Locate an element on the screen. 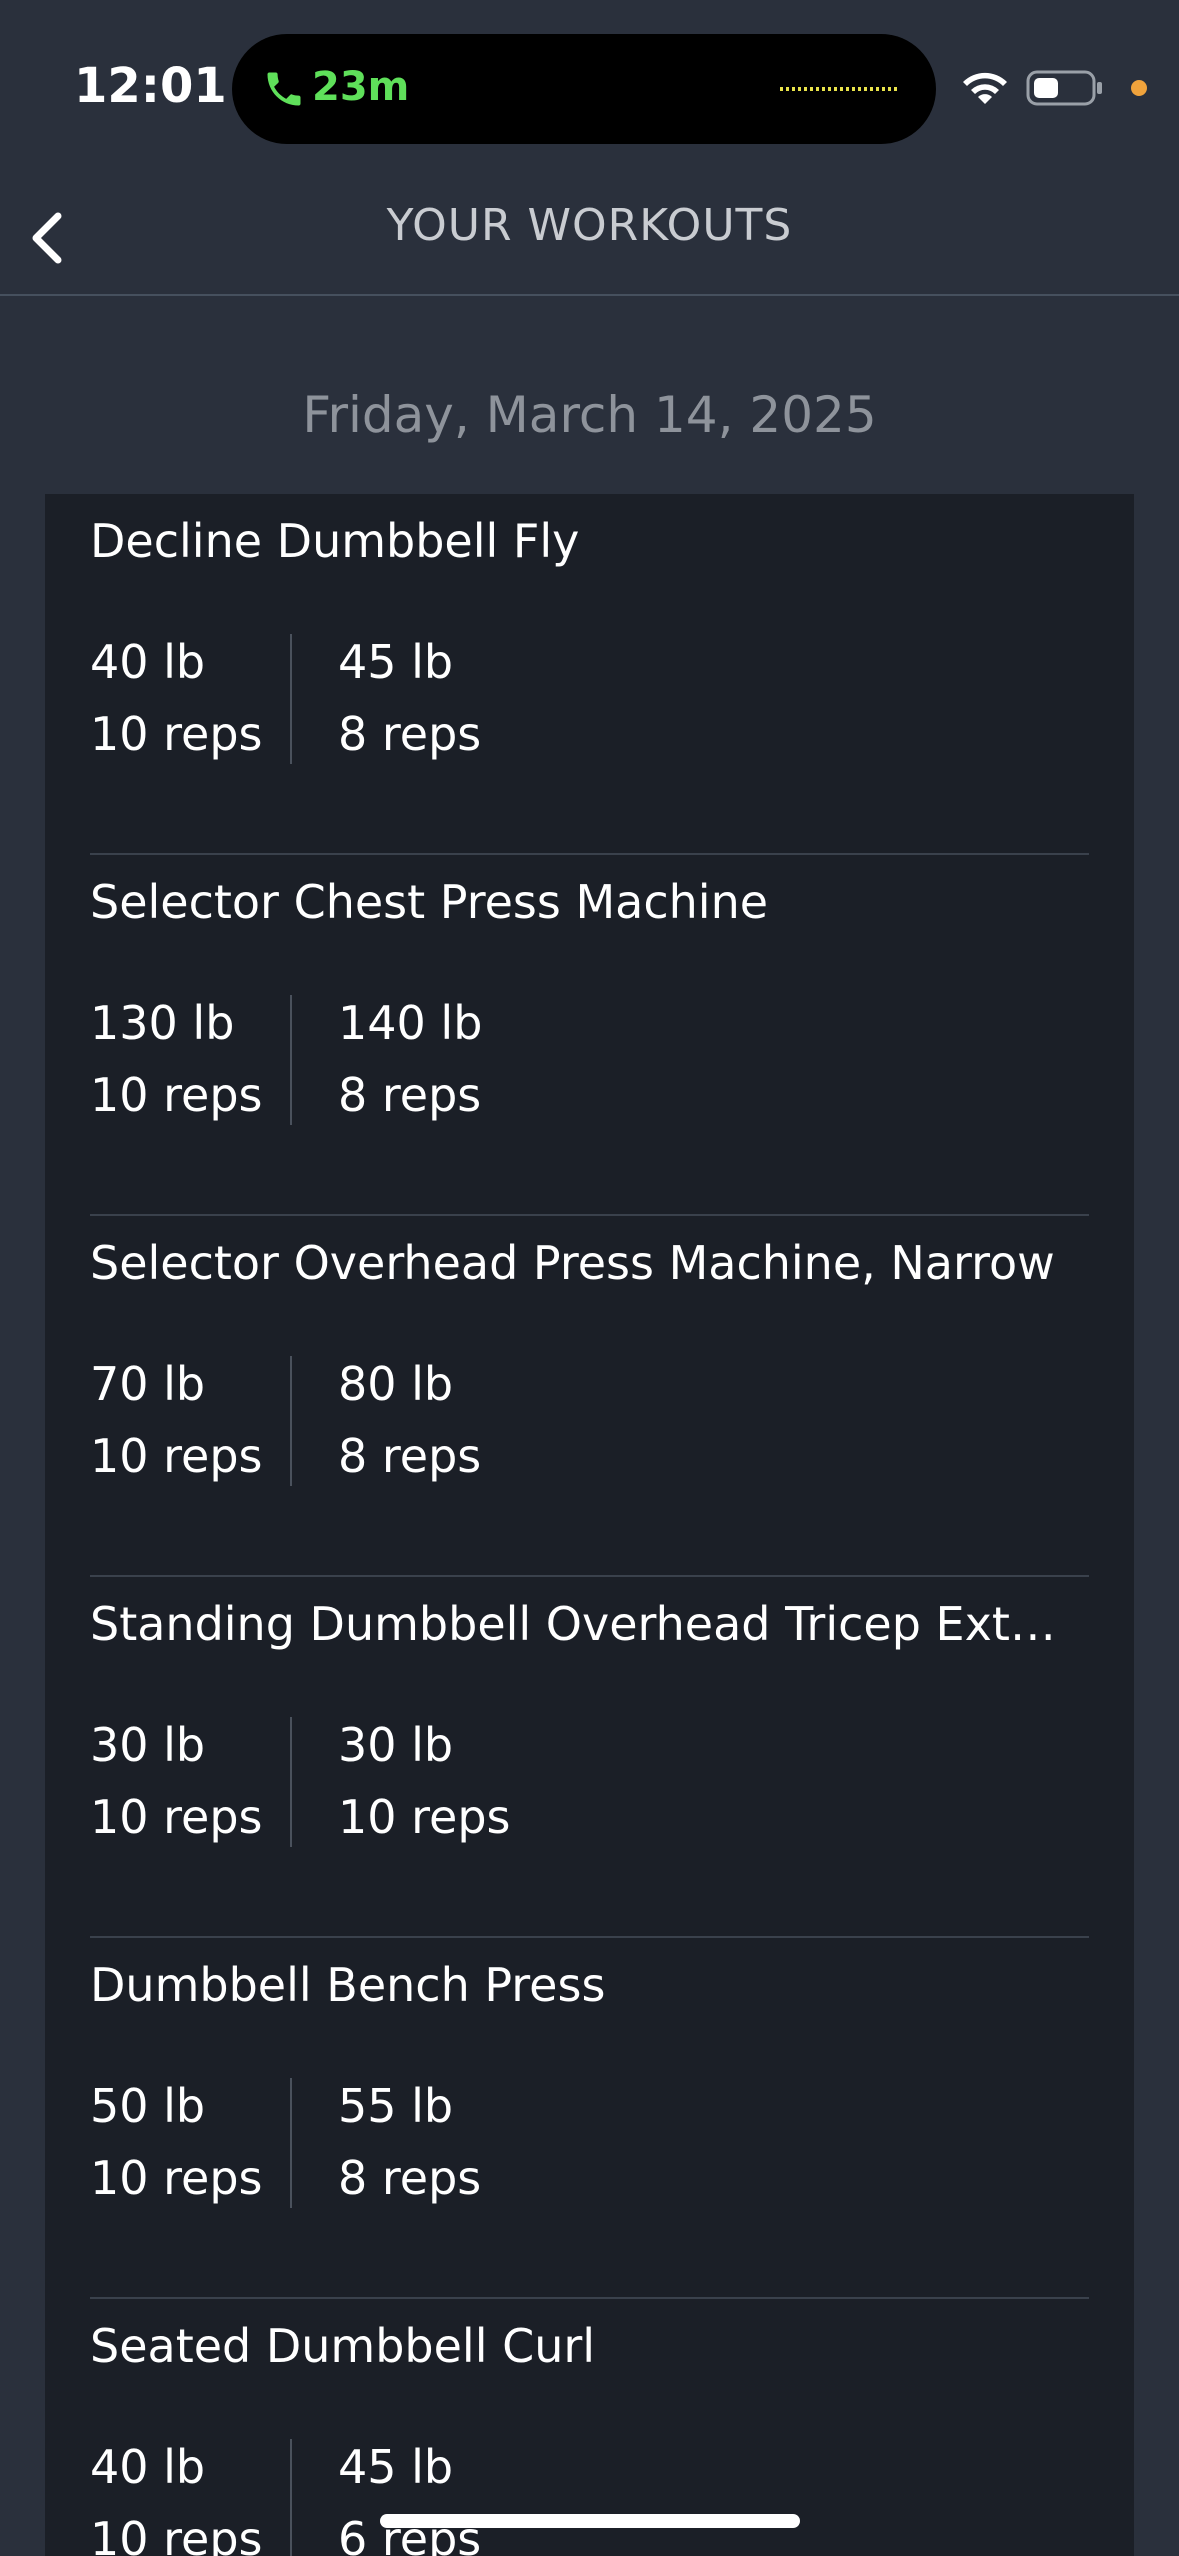 Image resolution: width=1179 pixels, height=2556 pixels. sets-row: 130 lb 10 reps 140 lb 8 reps is located at coordinates (286, 1060).